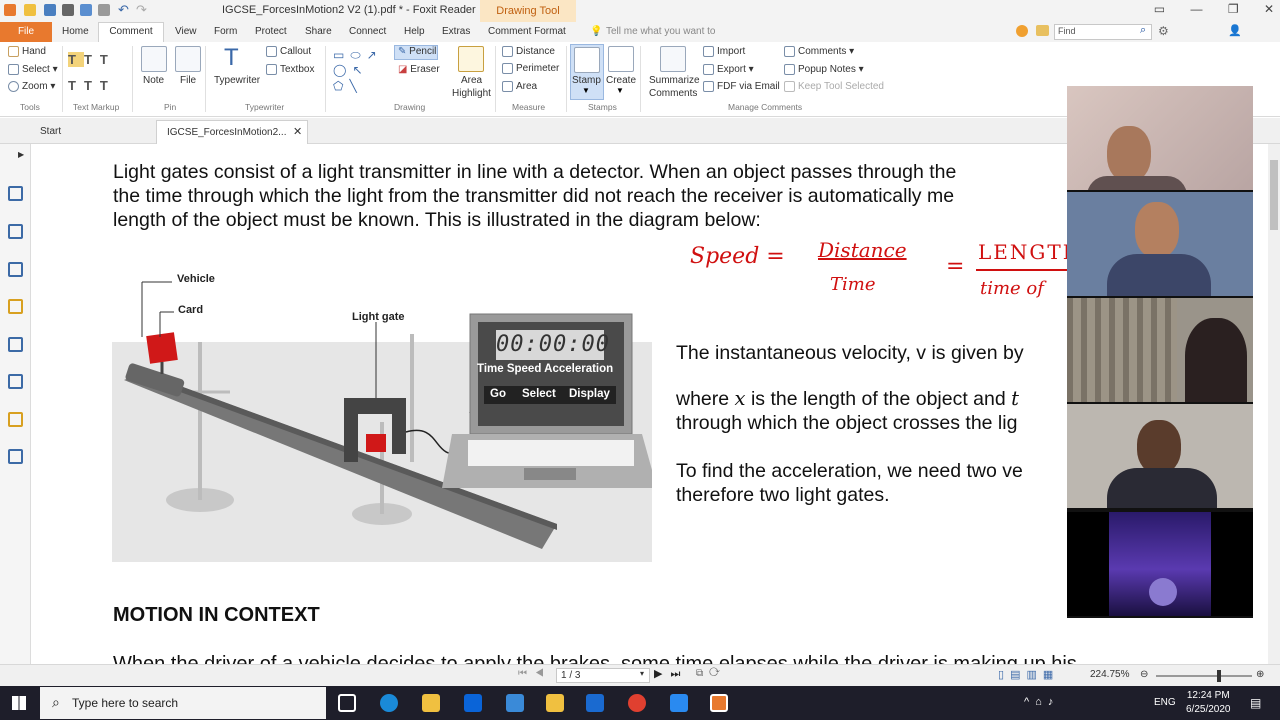 The height and width of the screenshot is (720, 1280). Describe the element at coordinates (15, 231) in the screenshot. I see `pages-icon` at that location.